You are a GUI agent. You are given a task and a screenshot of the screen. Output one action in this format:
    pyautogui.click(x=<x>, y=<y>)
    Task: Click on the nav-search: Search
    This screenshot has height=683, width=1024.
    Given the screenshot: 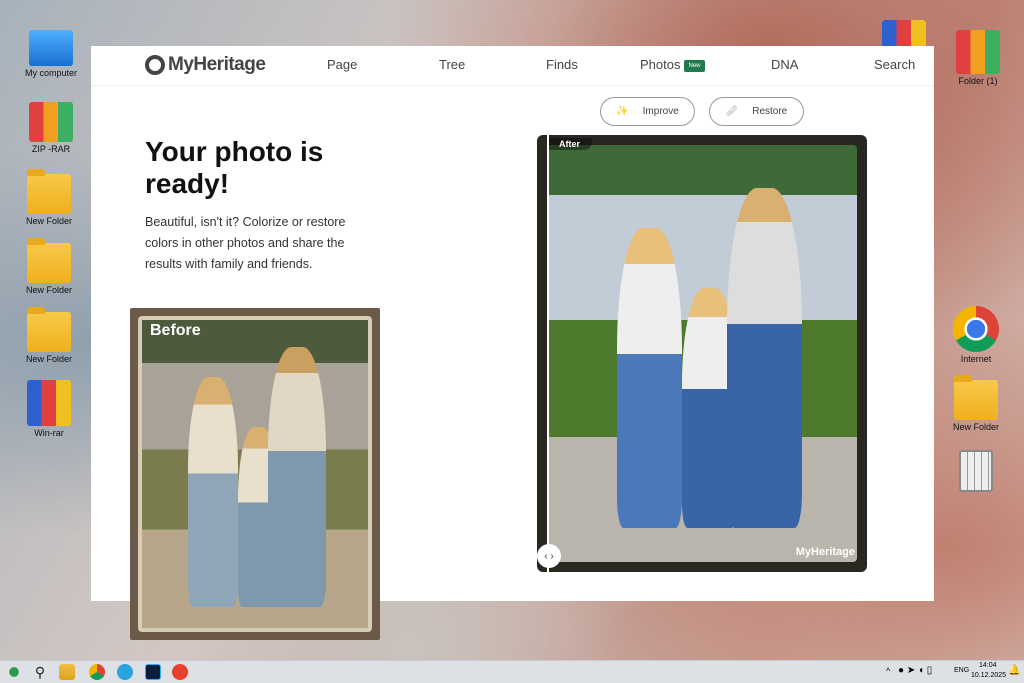 What is the action you would take?
    pyautogui.click(x=894, y=64)
    